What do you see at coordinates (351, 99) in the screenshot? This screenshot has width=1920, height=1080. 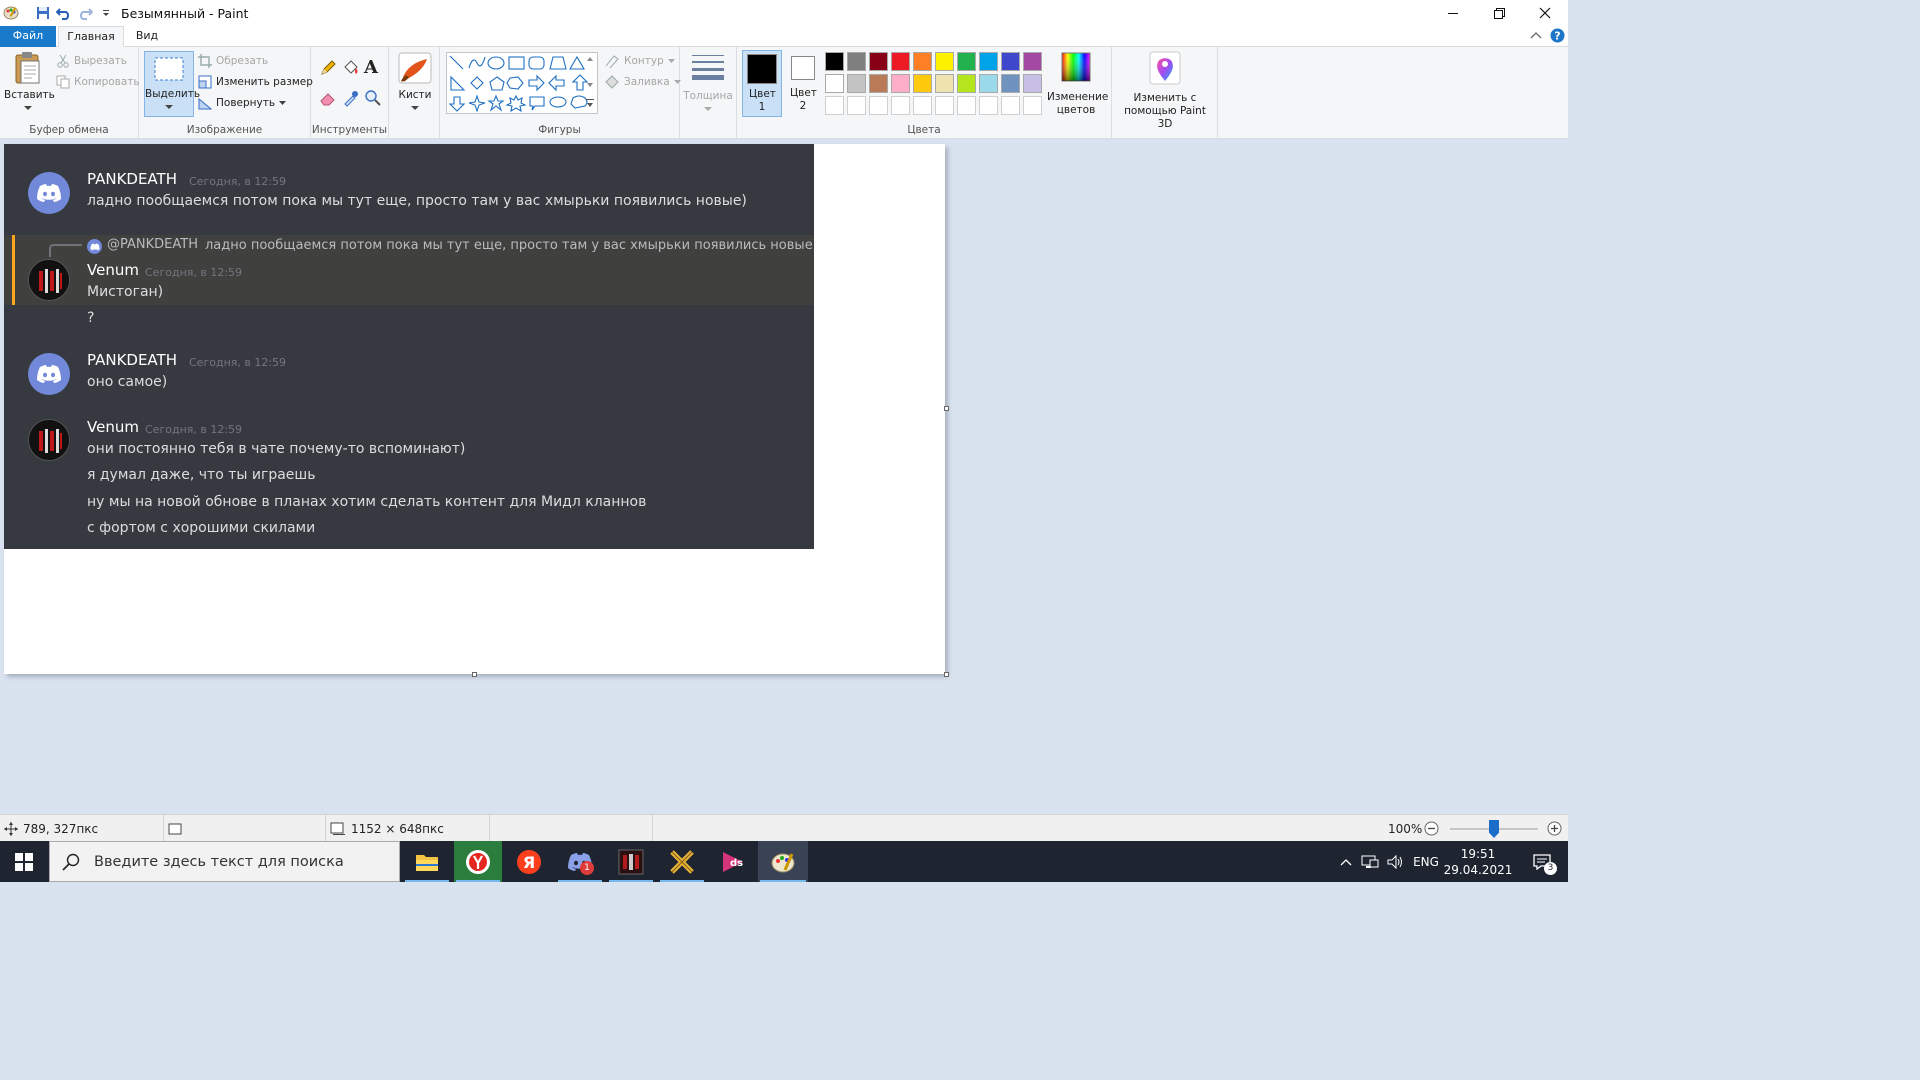 I see `color-picker-icon` at bounding box center [351, 99].